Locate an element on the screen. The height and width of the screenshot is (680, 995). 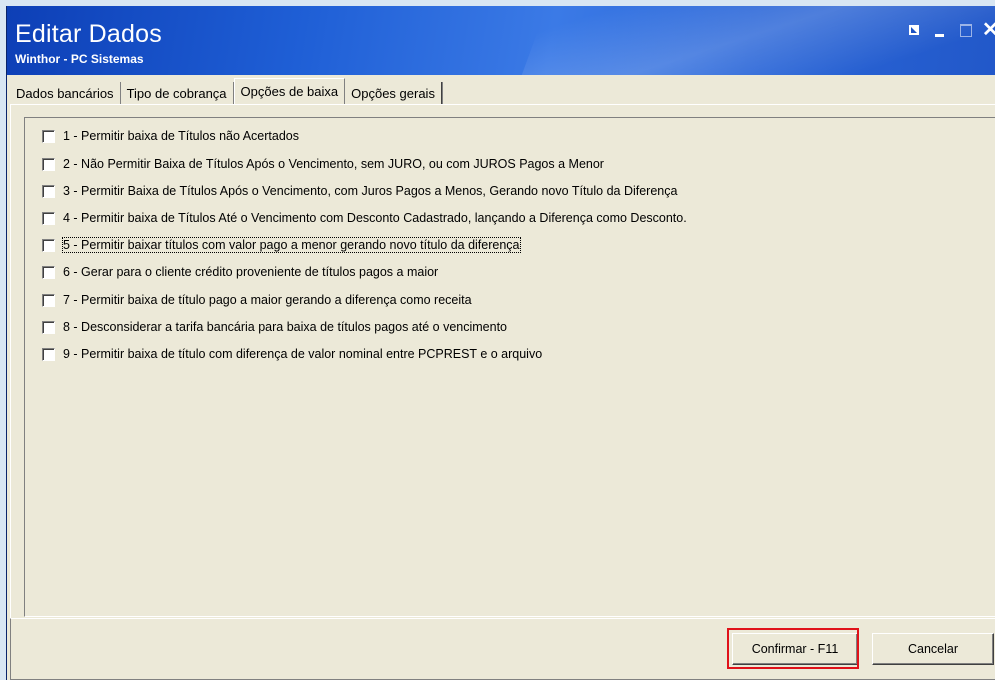
tab-dados-bancarios: Dados bancários is located at coordinates (65, 93).